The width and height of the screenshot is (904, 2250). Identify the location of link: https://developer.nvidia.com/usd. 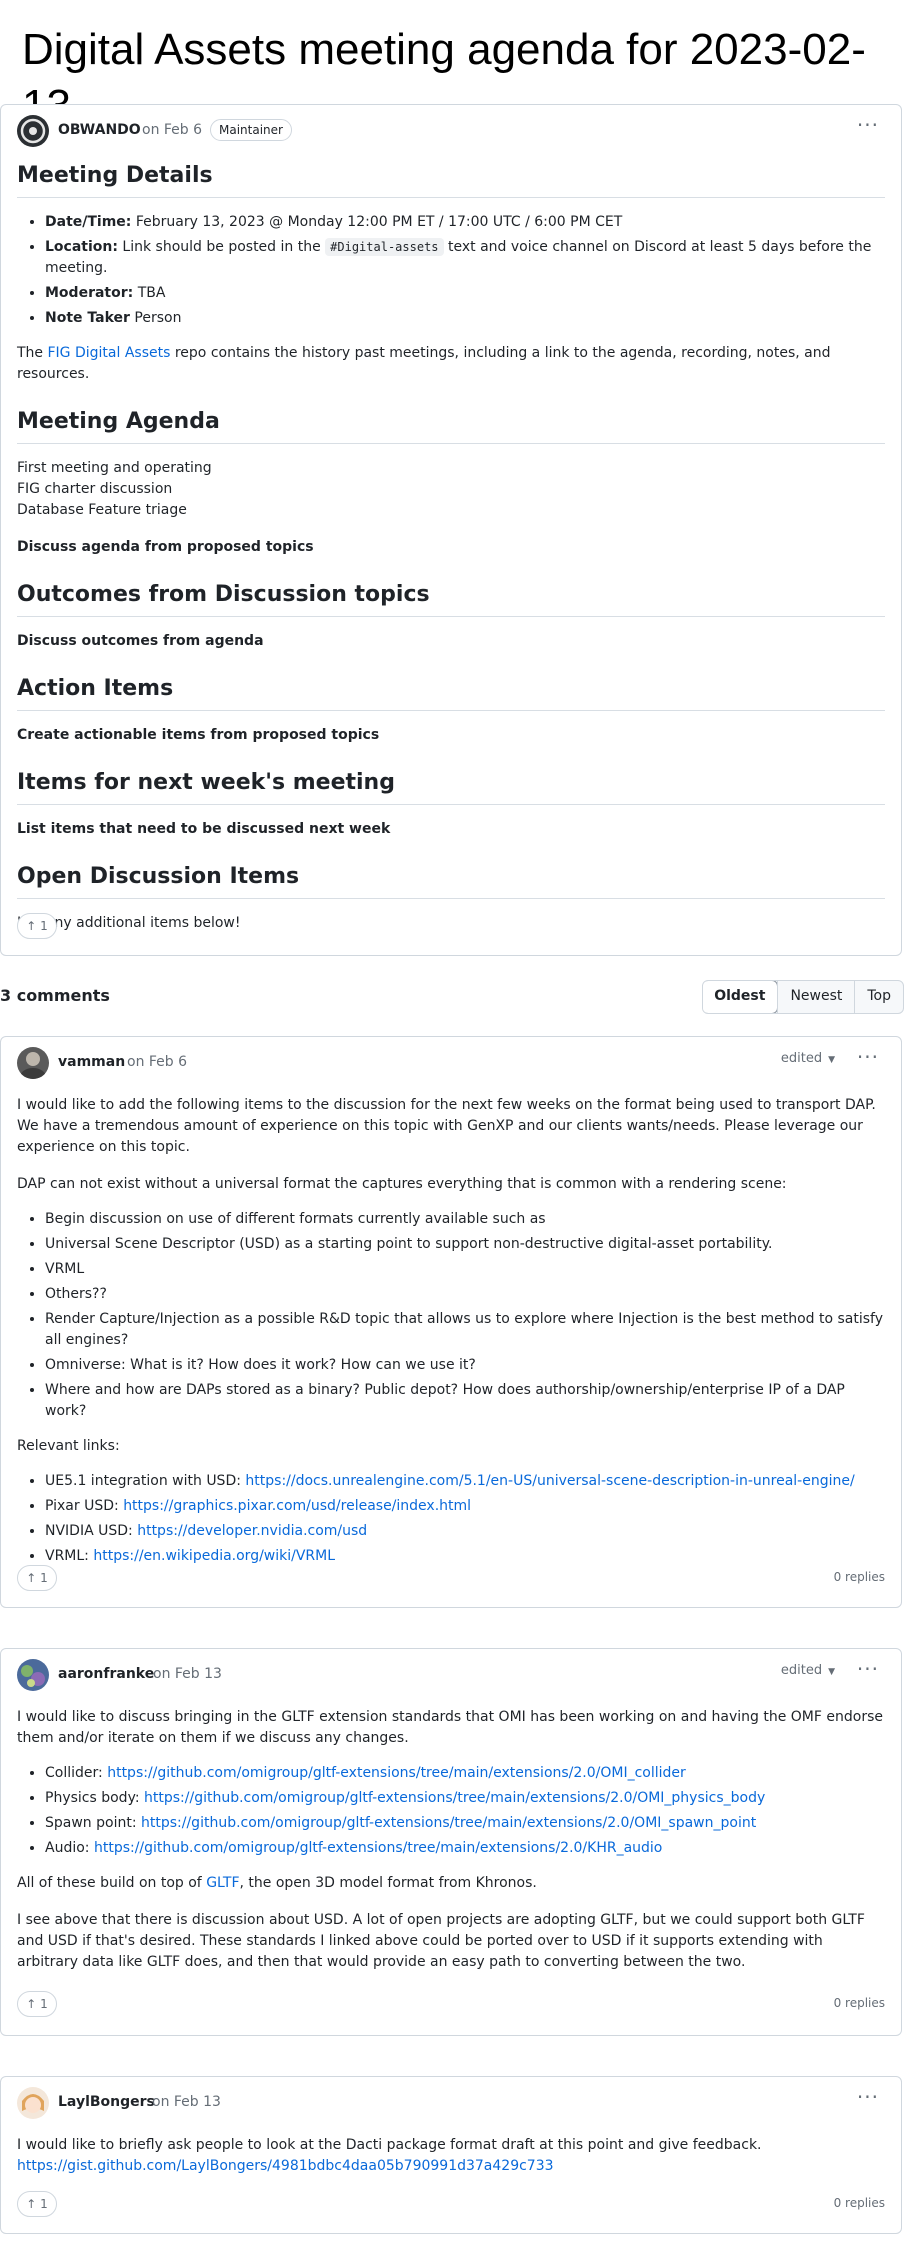
(252, 1531).